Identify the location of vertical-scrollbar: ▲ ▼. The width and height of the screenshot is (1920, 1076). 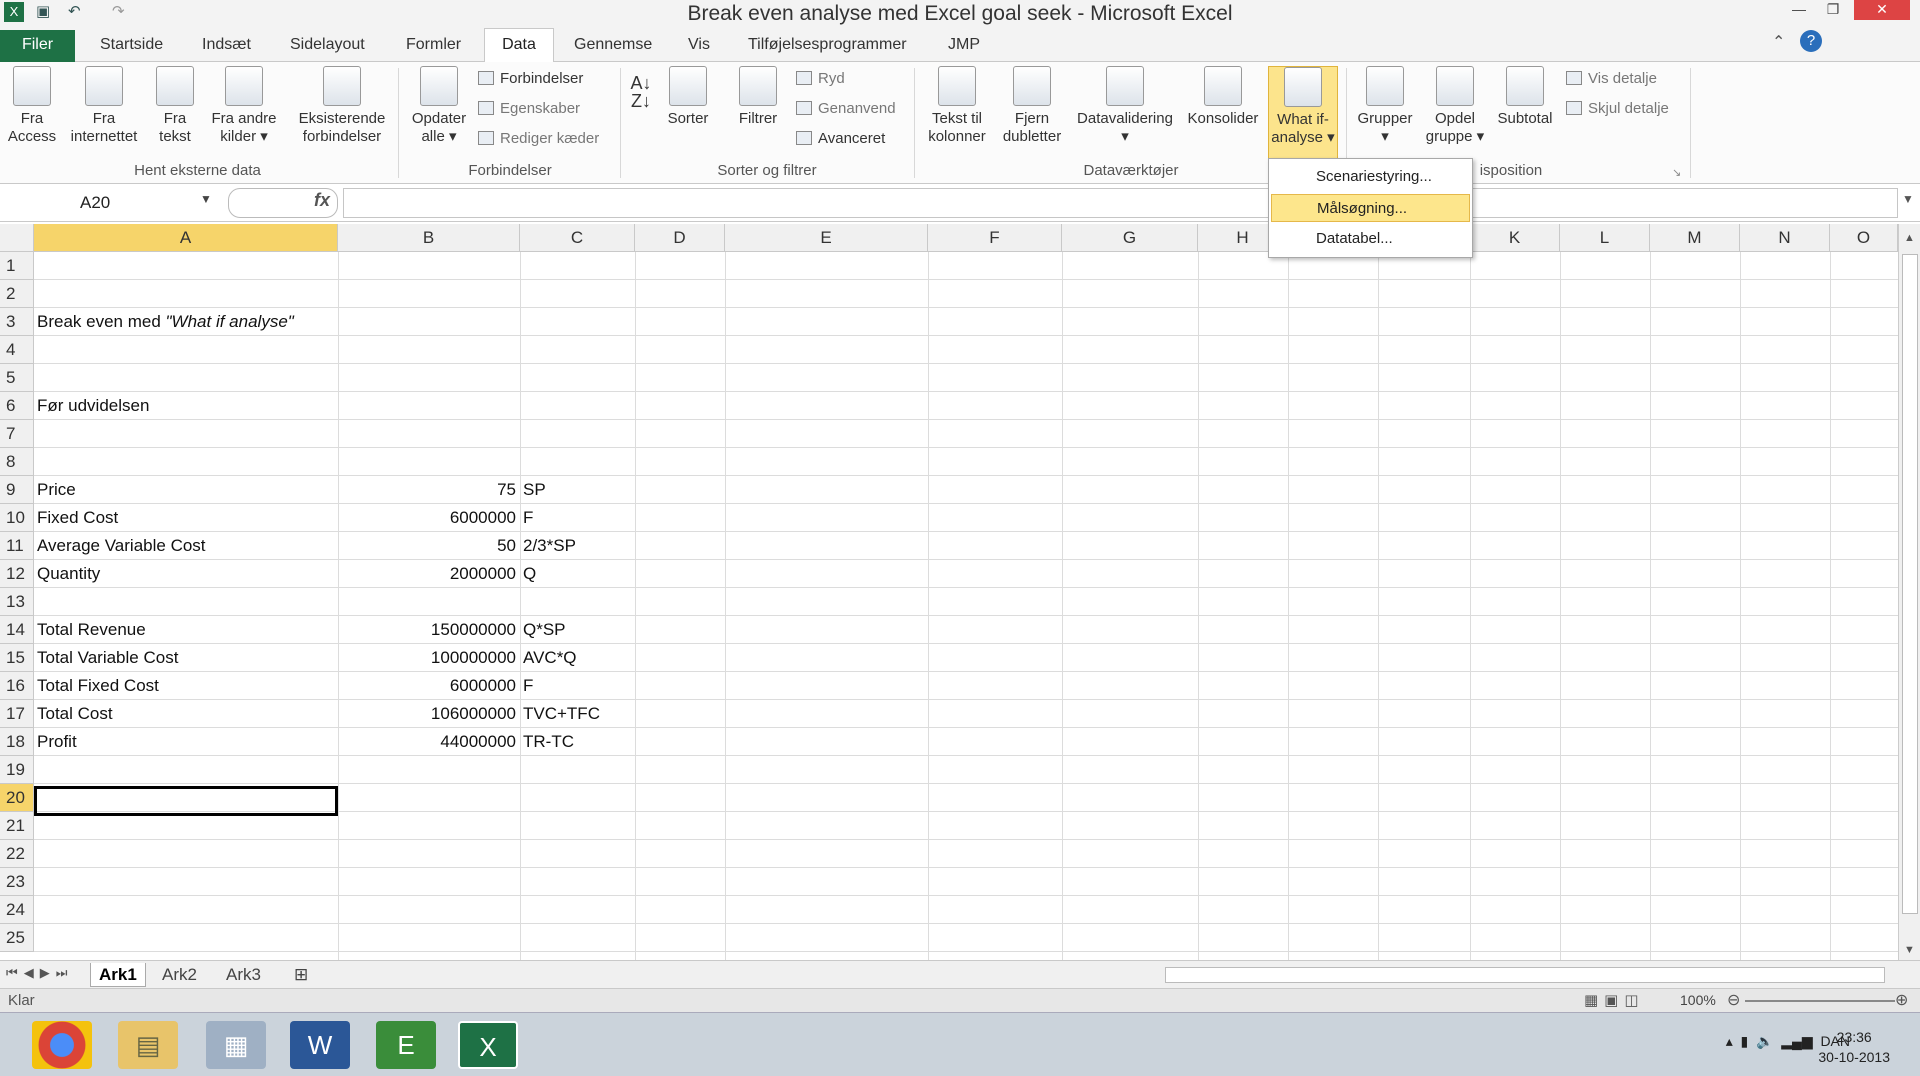
(1909, 592).